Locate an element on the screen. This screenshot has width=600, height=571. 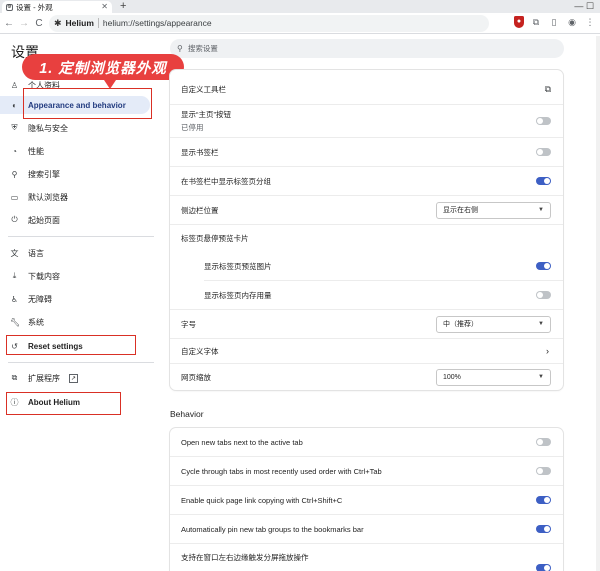
row-label: 自定义工具栏 is located at coordinates (203, 89).